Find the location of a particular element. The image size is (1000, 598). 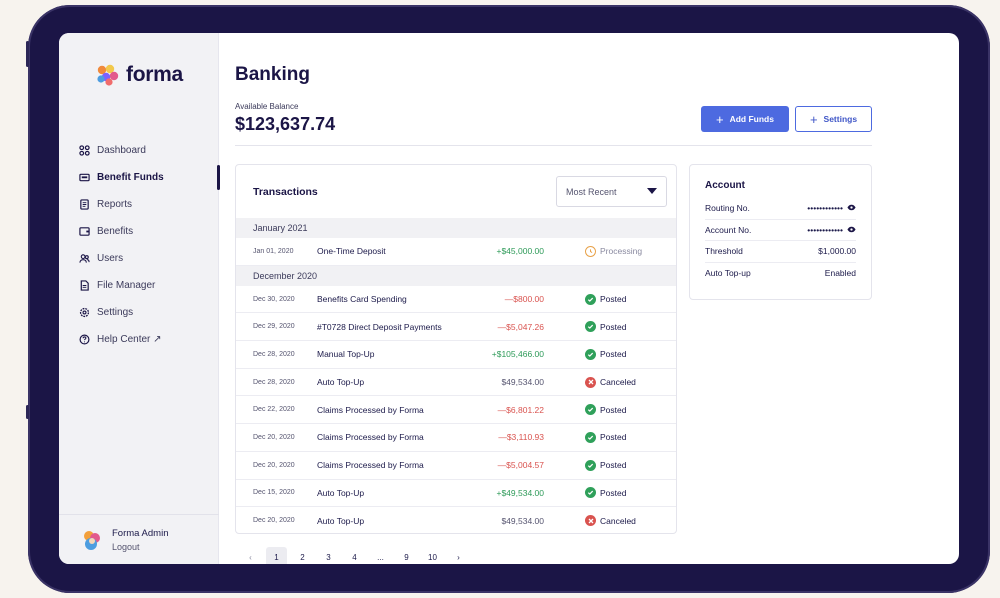

file-icon is located at coordinates (84, 285).